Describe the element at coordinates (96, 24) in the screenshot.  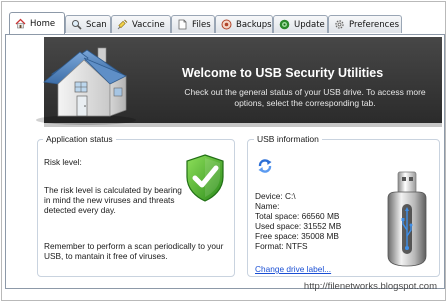
I see `tab-label: Scan` at that location.